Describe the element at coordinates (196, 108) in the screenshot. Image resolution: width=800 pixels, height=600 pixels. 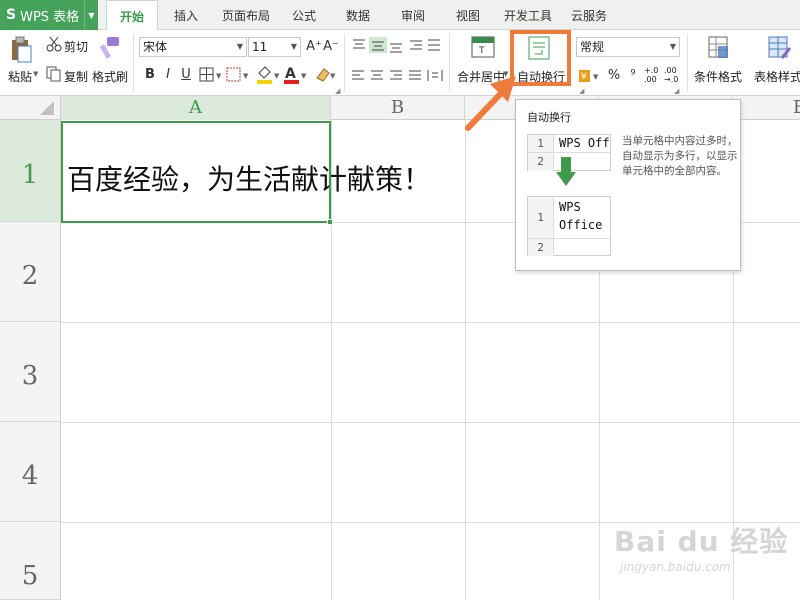
I see `column-header-a: A` at that location.